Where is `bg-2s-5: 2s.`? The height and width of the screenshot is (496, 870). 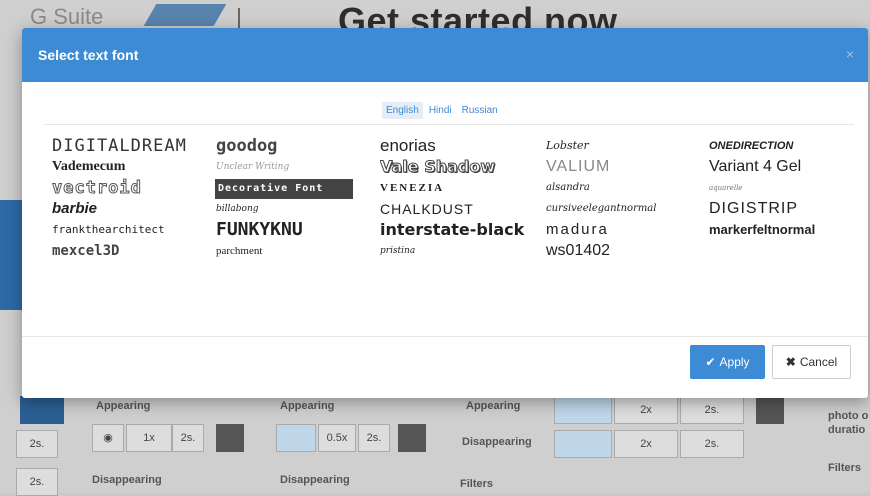
bg-2s-5: 2s. is located at coordinates (712, 444).